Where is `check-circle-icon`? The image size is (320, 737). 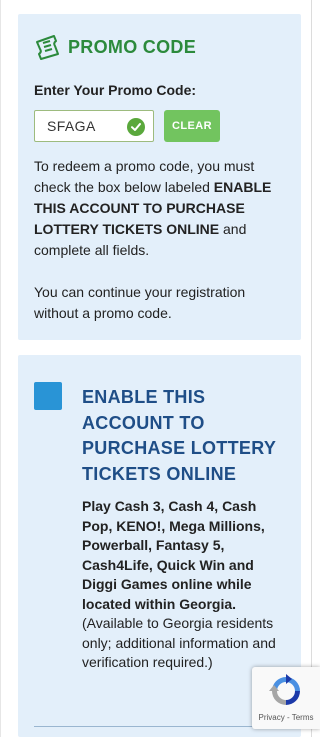 check-circle-icon is located at coordinates (136, 127).